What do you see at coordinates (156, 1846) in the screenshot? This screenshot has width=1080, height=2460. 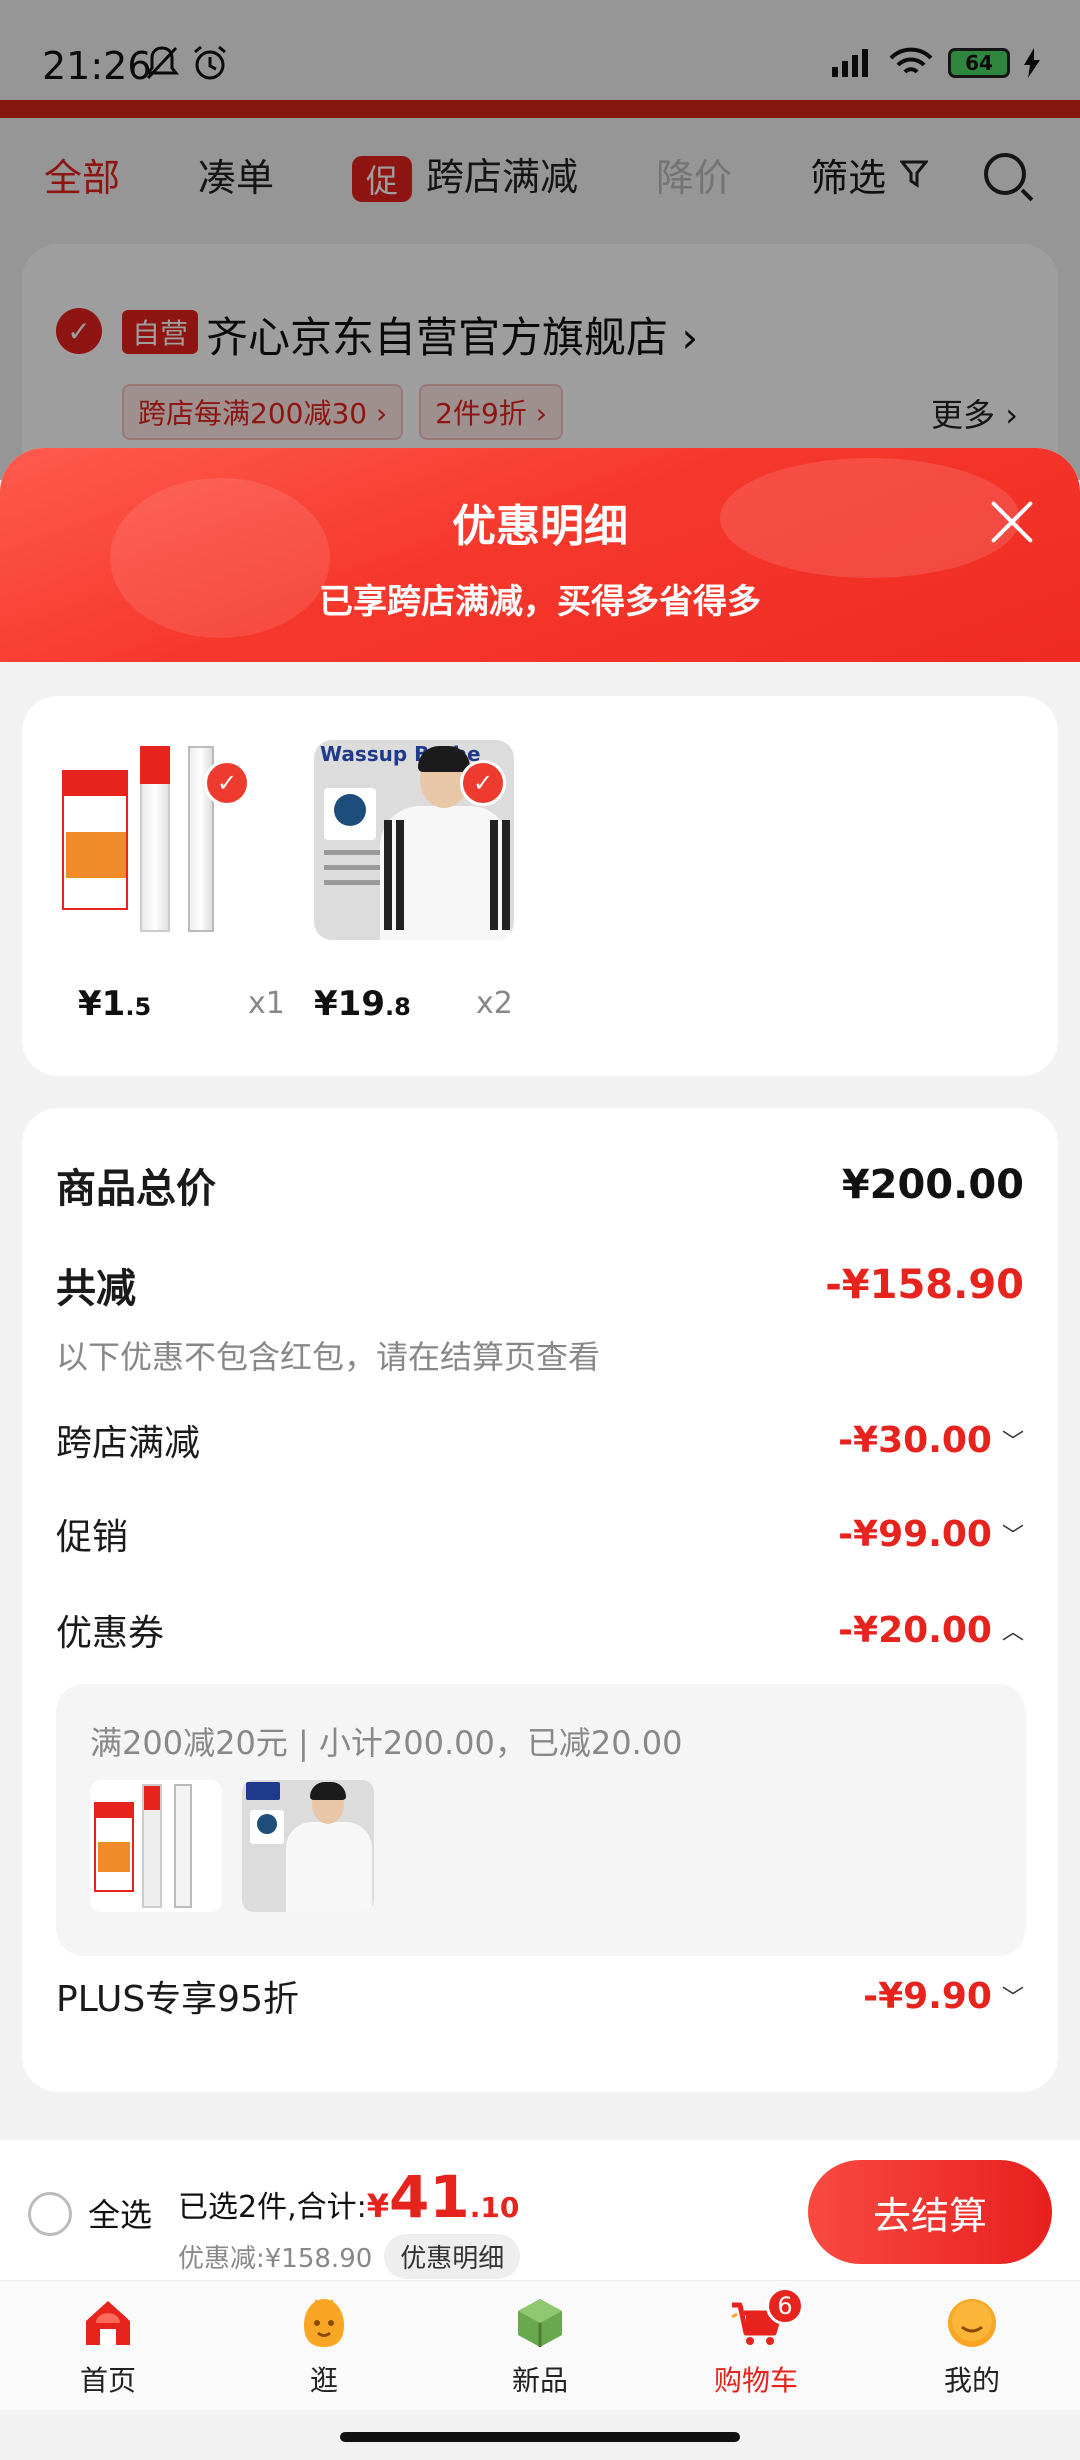 I see `coupon-thumb-ruler` at bounding box center [156, 1846].